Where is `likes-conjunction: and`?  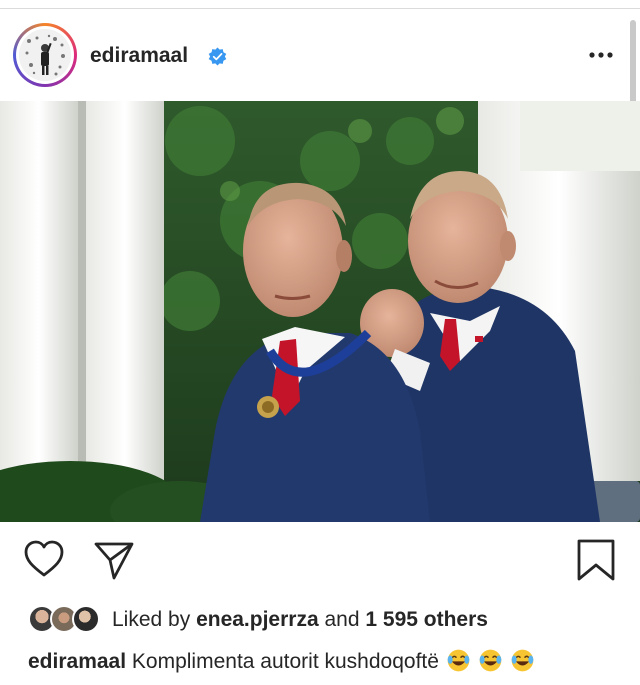
likes-conjunction: and is located at coordinates (342, 619).